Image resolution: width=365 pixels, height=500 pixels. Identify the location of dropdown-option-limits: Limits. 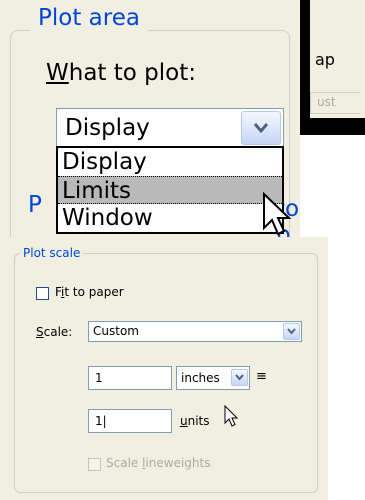
(170, 190).